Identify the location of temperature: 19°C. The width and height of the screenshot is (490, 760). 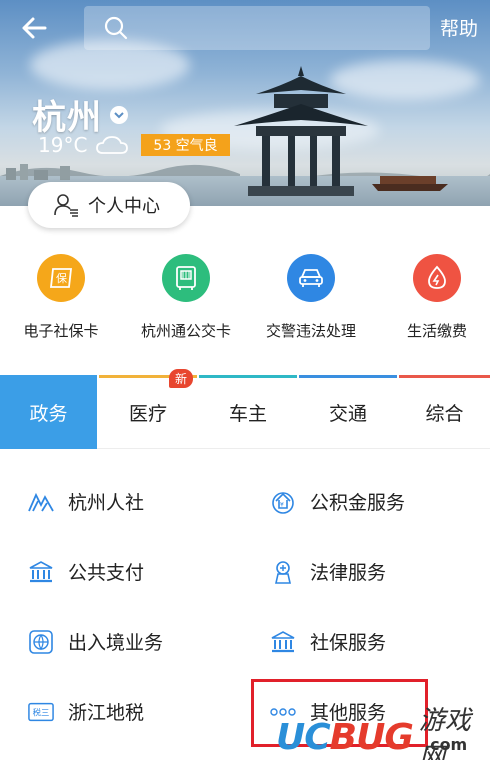
(63, 145).